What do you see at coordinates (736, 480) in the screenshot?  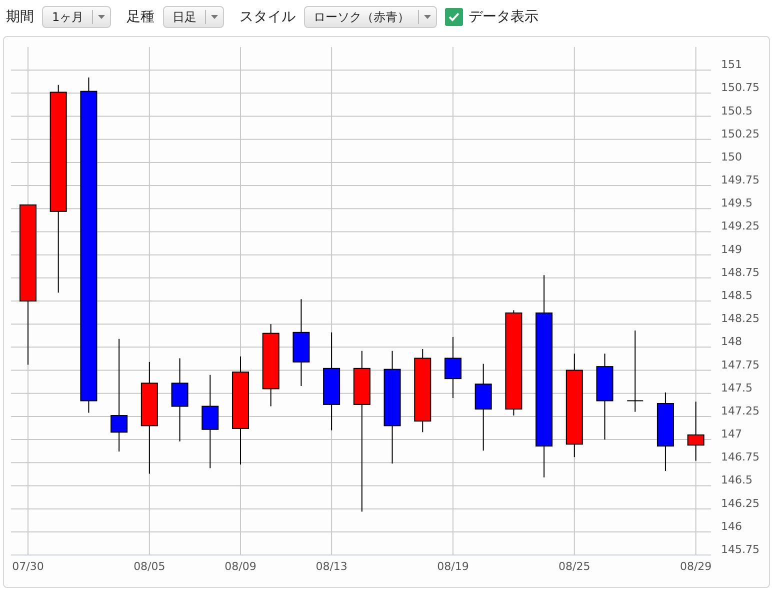 I see `axis-label: 146.5` at bounding box center [736, 480].